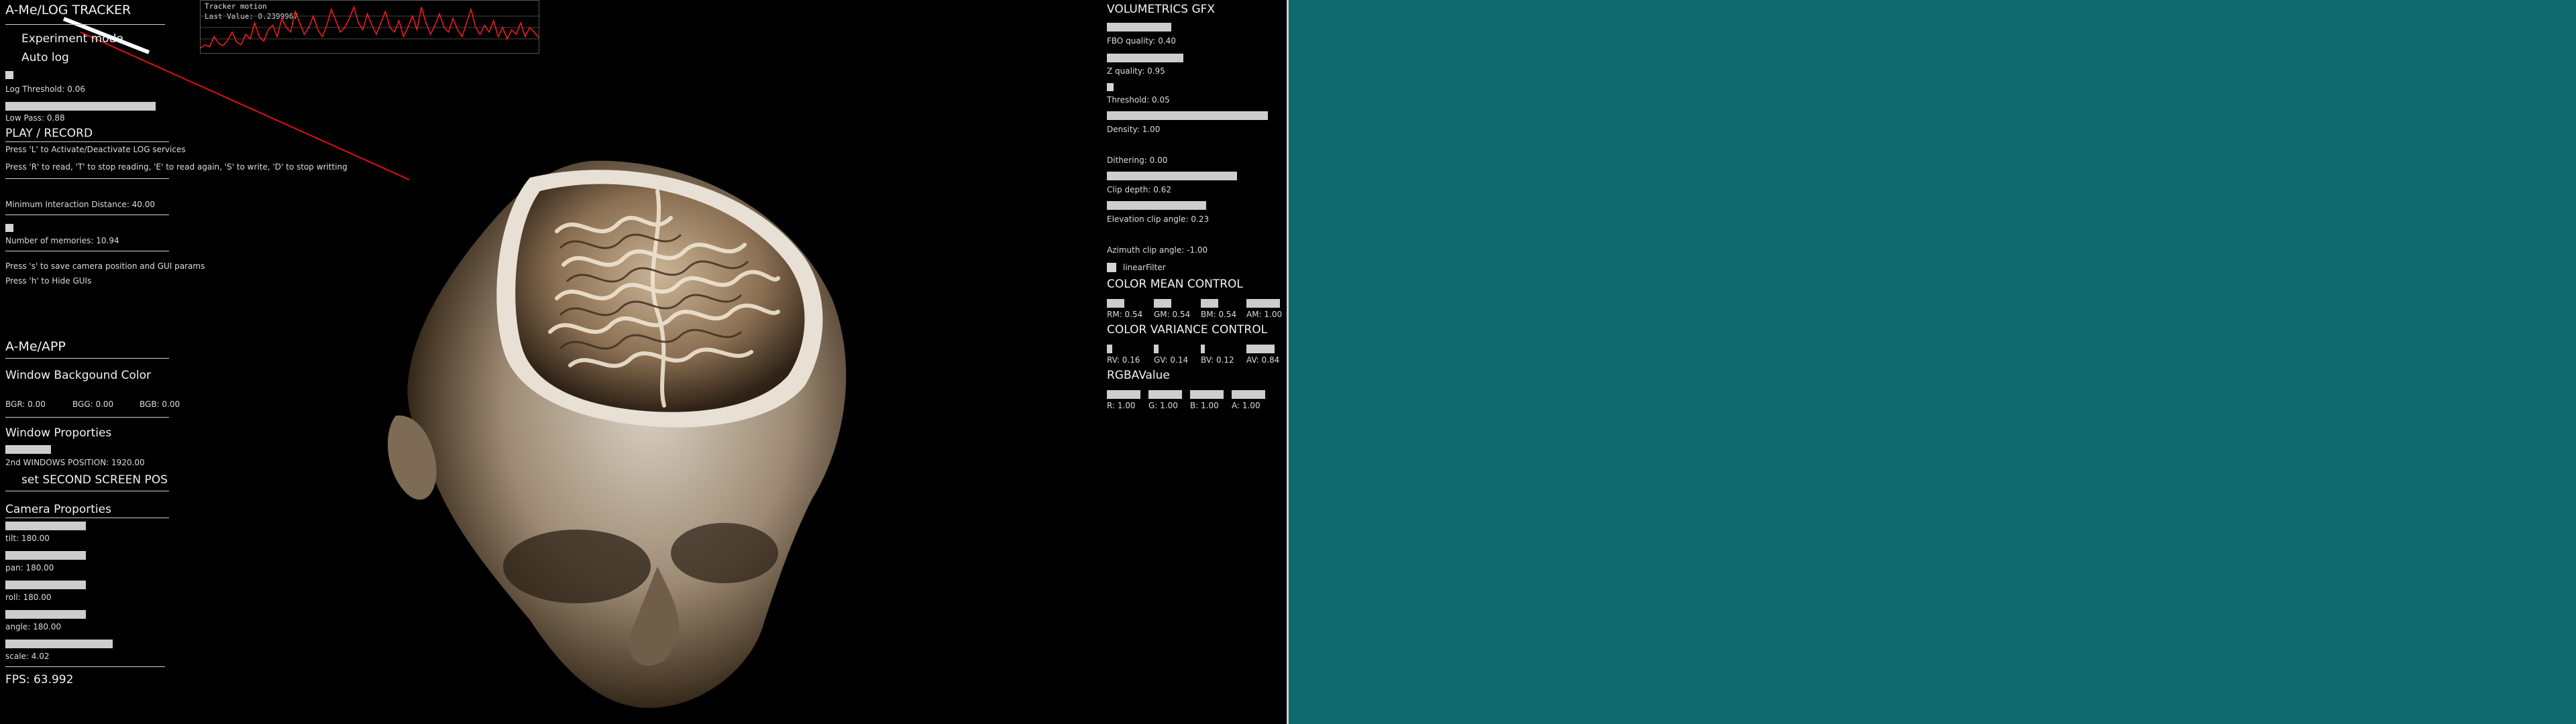 The height and width of the screenshot is (724, 2576). I want to click on log-threshold-label: Log Threshold: 0.06, so click(45, 89).